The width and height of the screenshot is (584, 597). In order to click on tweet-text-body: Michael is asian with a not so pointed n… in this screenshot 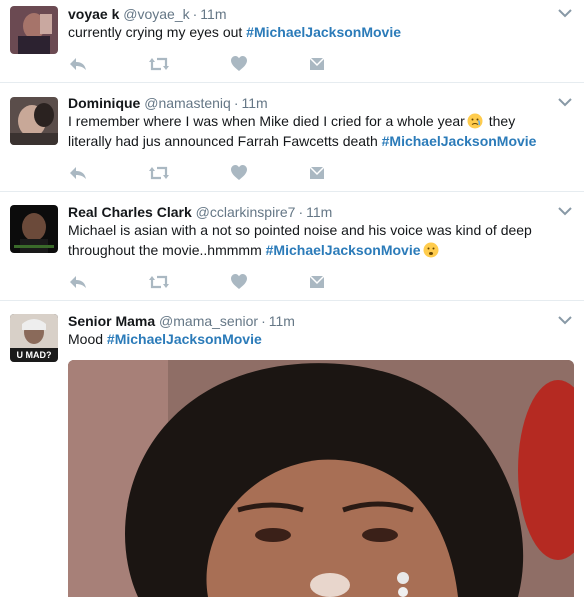, I will do `click(300, 230)`.